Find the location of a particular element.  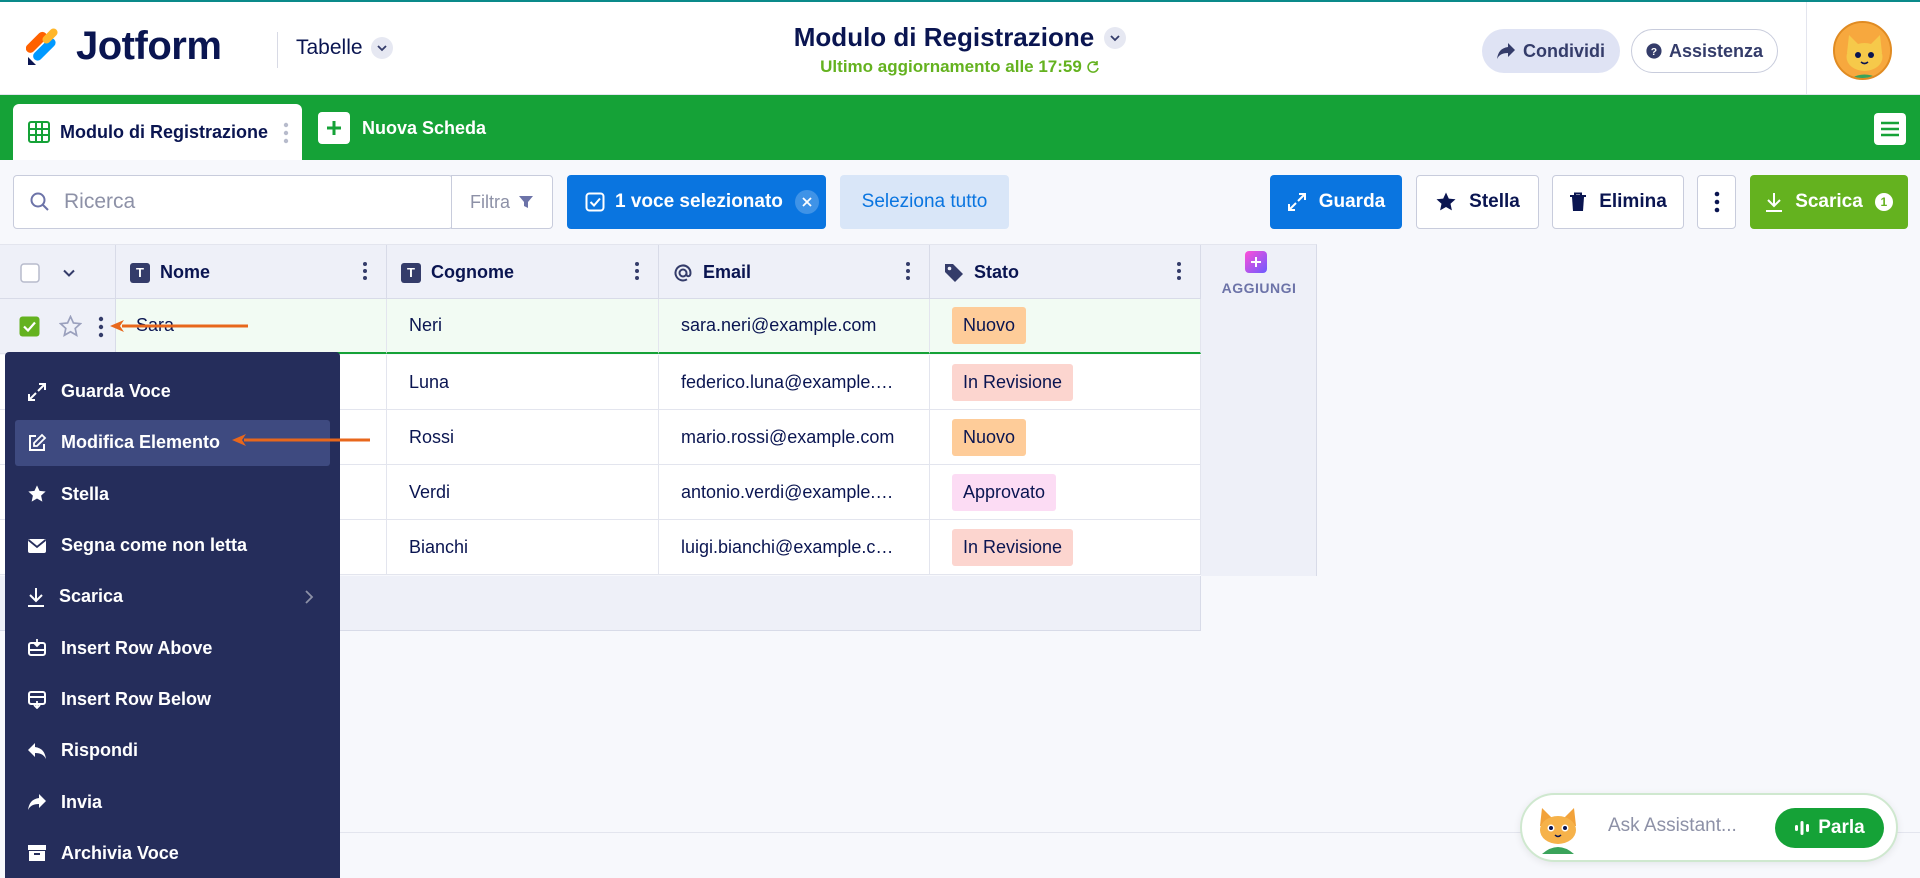

column-label: Stato is located at coordinates (996, 272).